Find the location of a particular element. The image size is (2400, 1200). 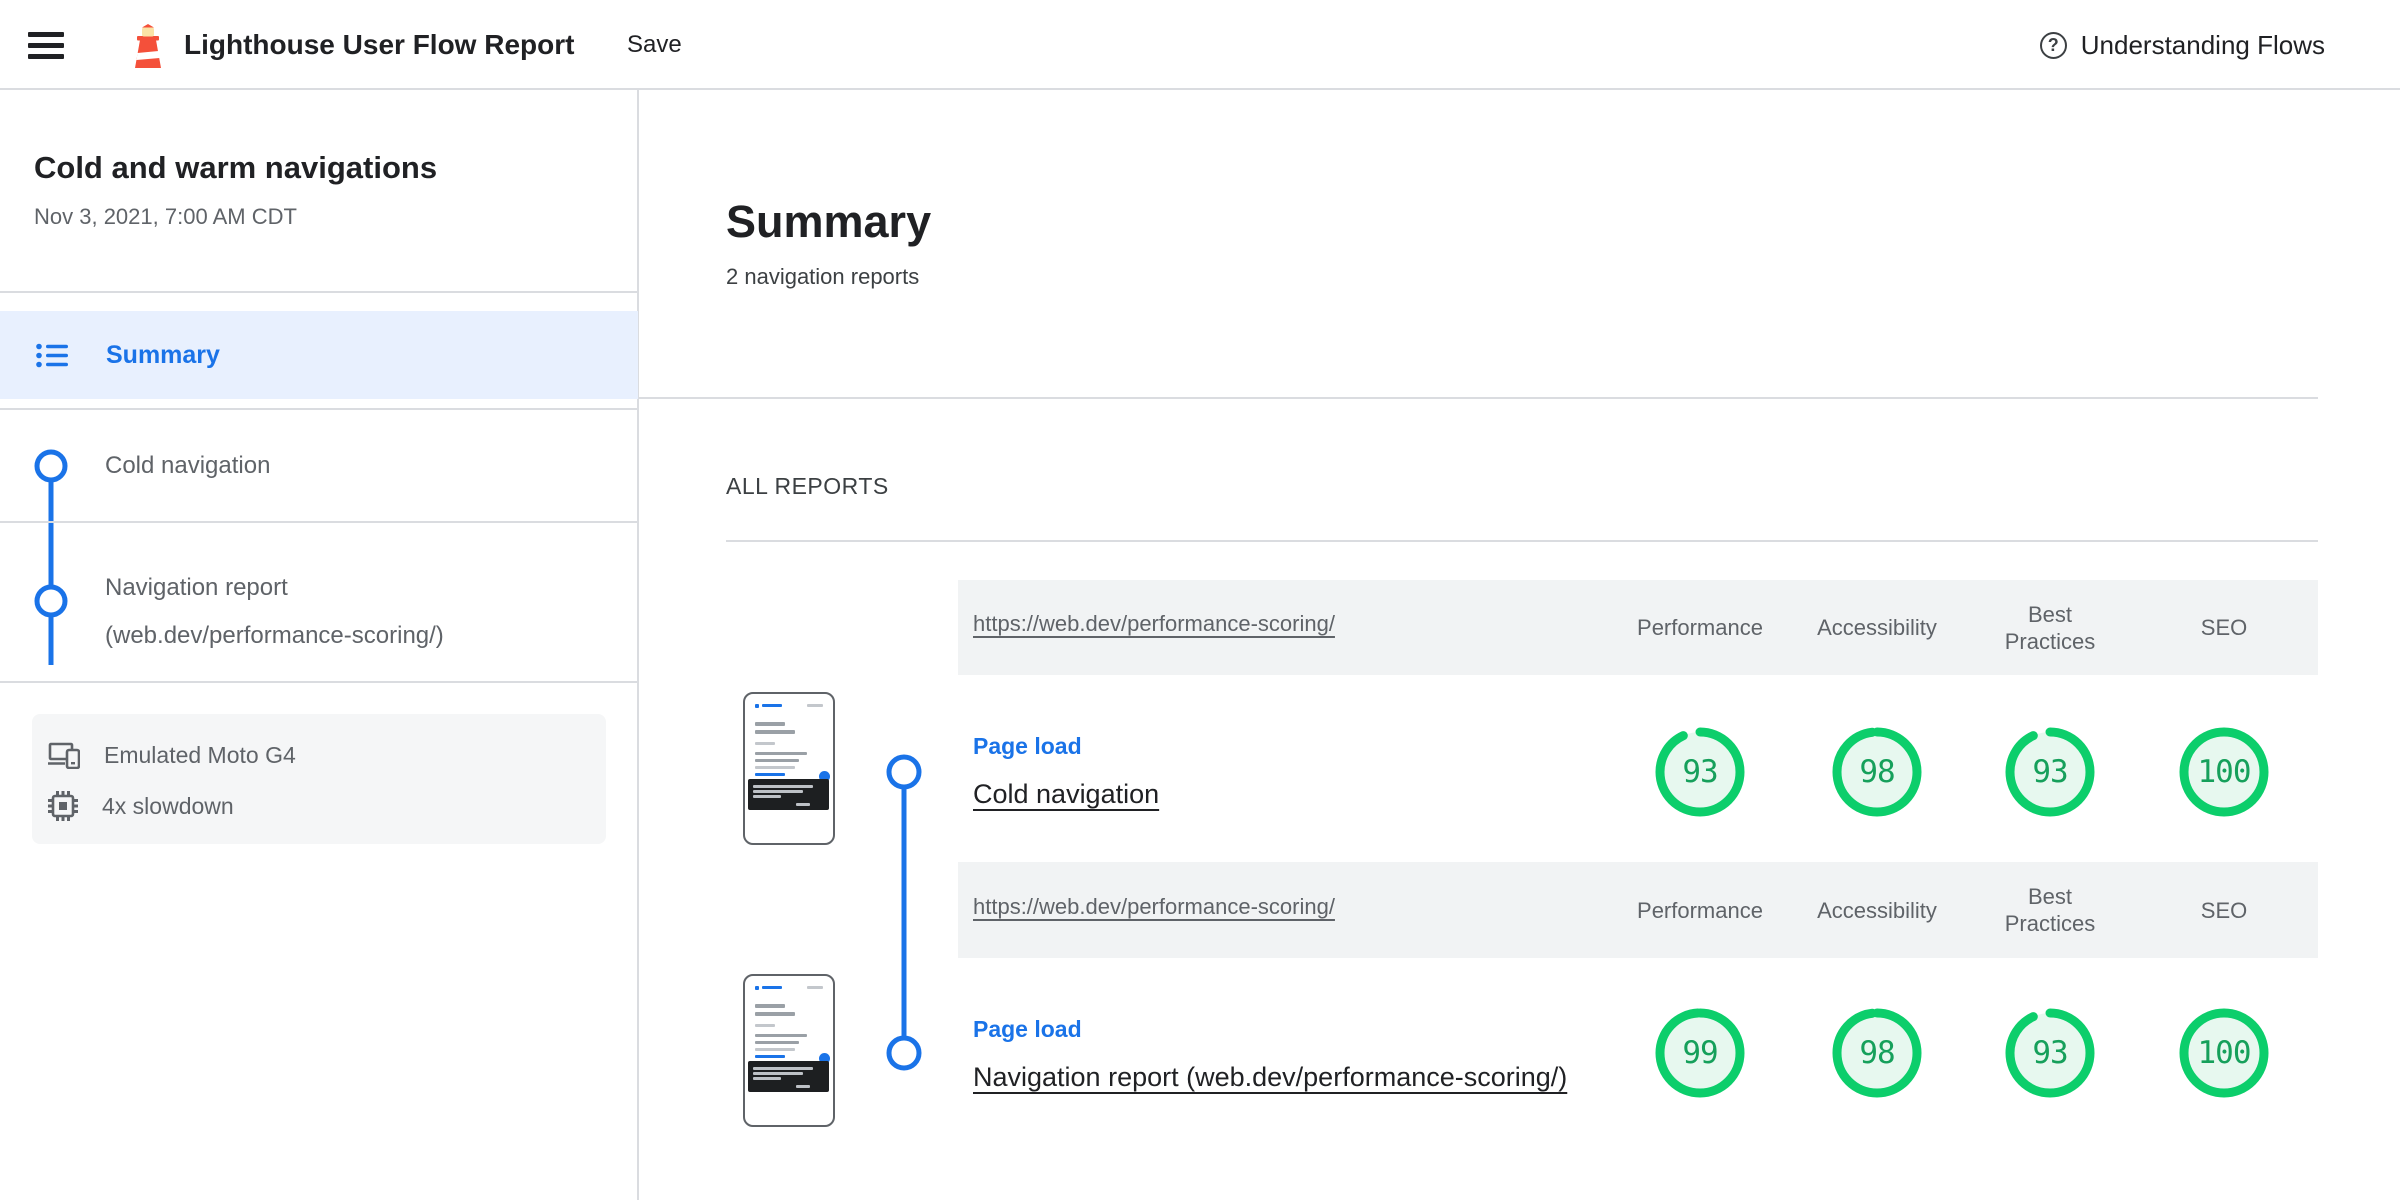

report-timeline is located at coordinates (904, 912).